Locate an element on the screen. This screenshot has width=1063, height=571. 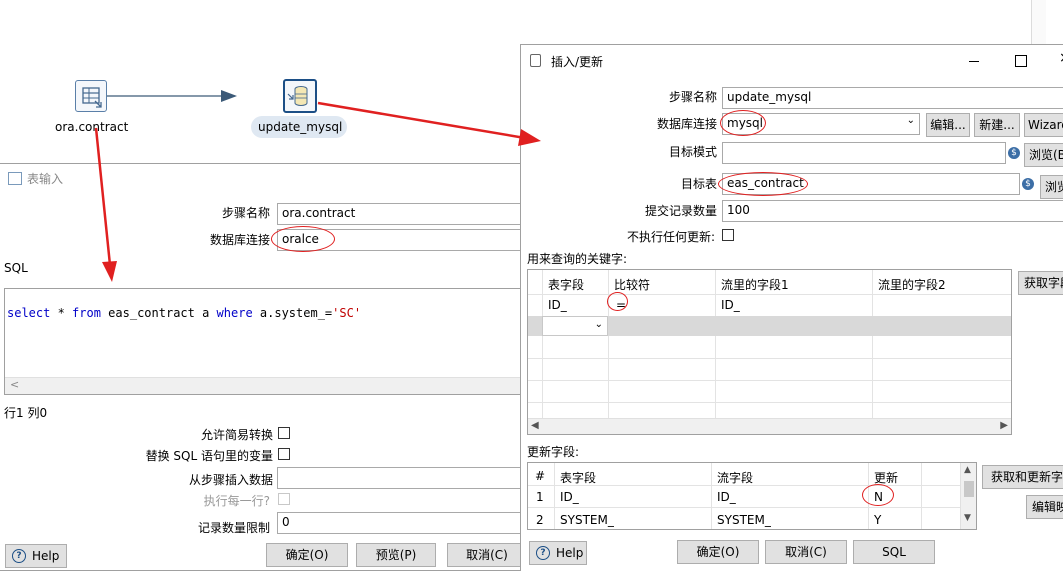
sql-horizontal-scrollbar: < is located at coordinates (271, 385).